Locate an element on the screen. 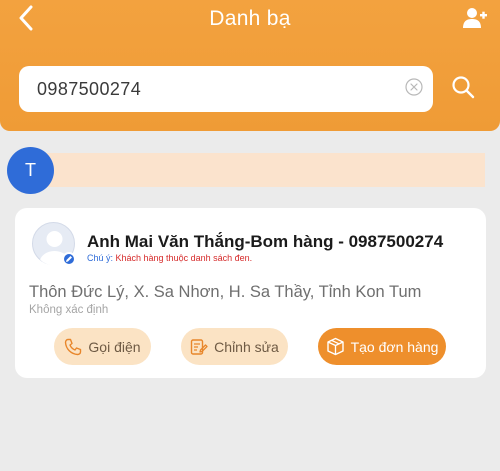 The width and height of the screenshot is (500, 471). edit-button: Chỉnh sửa is located at coordinates (234, 346).